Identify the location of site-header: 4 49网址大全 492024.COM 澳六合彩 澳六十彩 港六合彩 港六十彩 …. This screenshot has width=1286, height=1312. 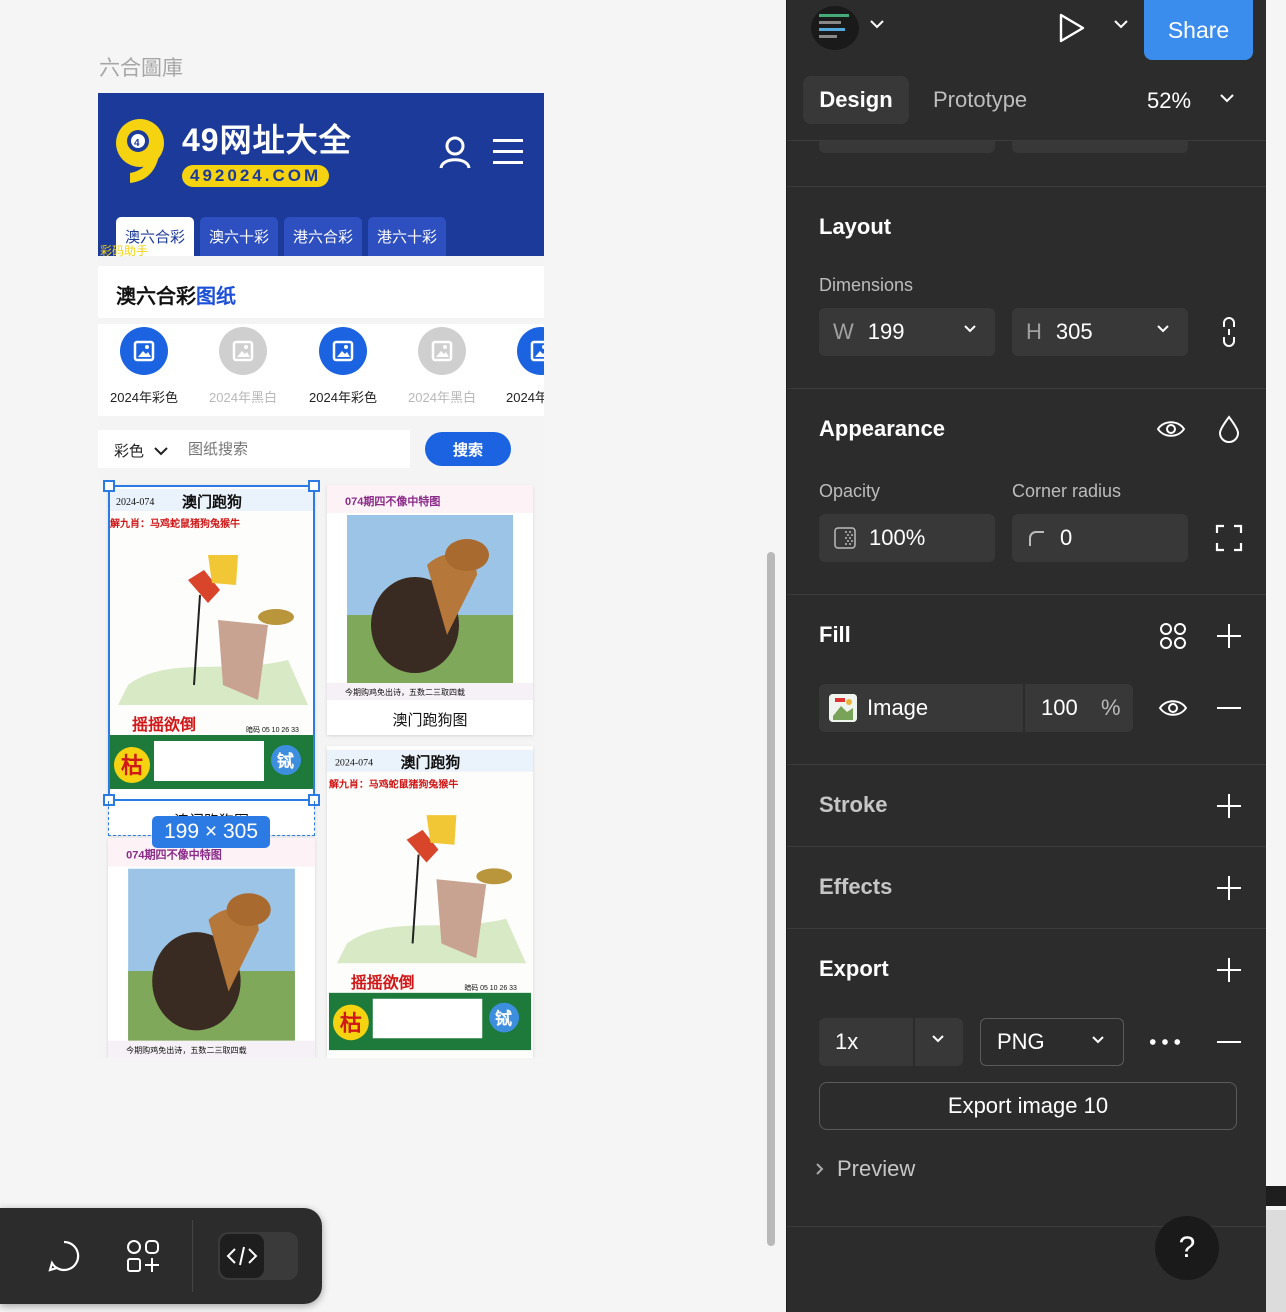
(321, 175).